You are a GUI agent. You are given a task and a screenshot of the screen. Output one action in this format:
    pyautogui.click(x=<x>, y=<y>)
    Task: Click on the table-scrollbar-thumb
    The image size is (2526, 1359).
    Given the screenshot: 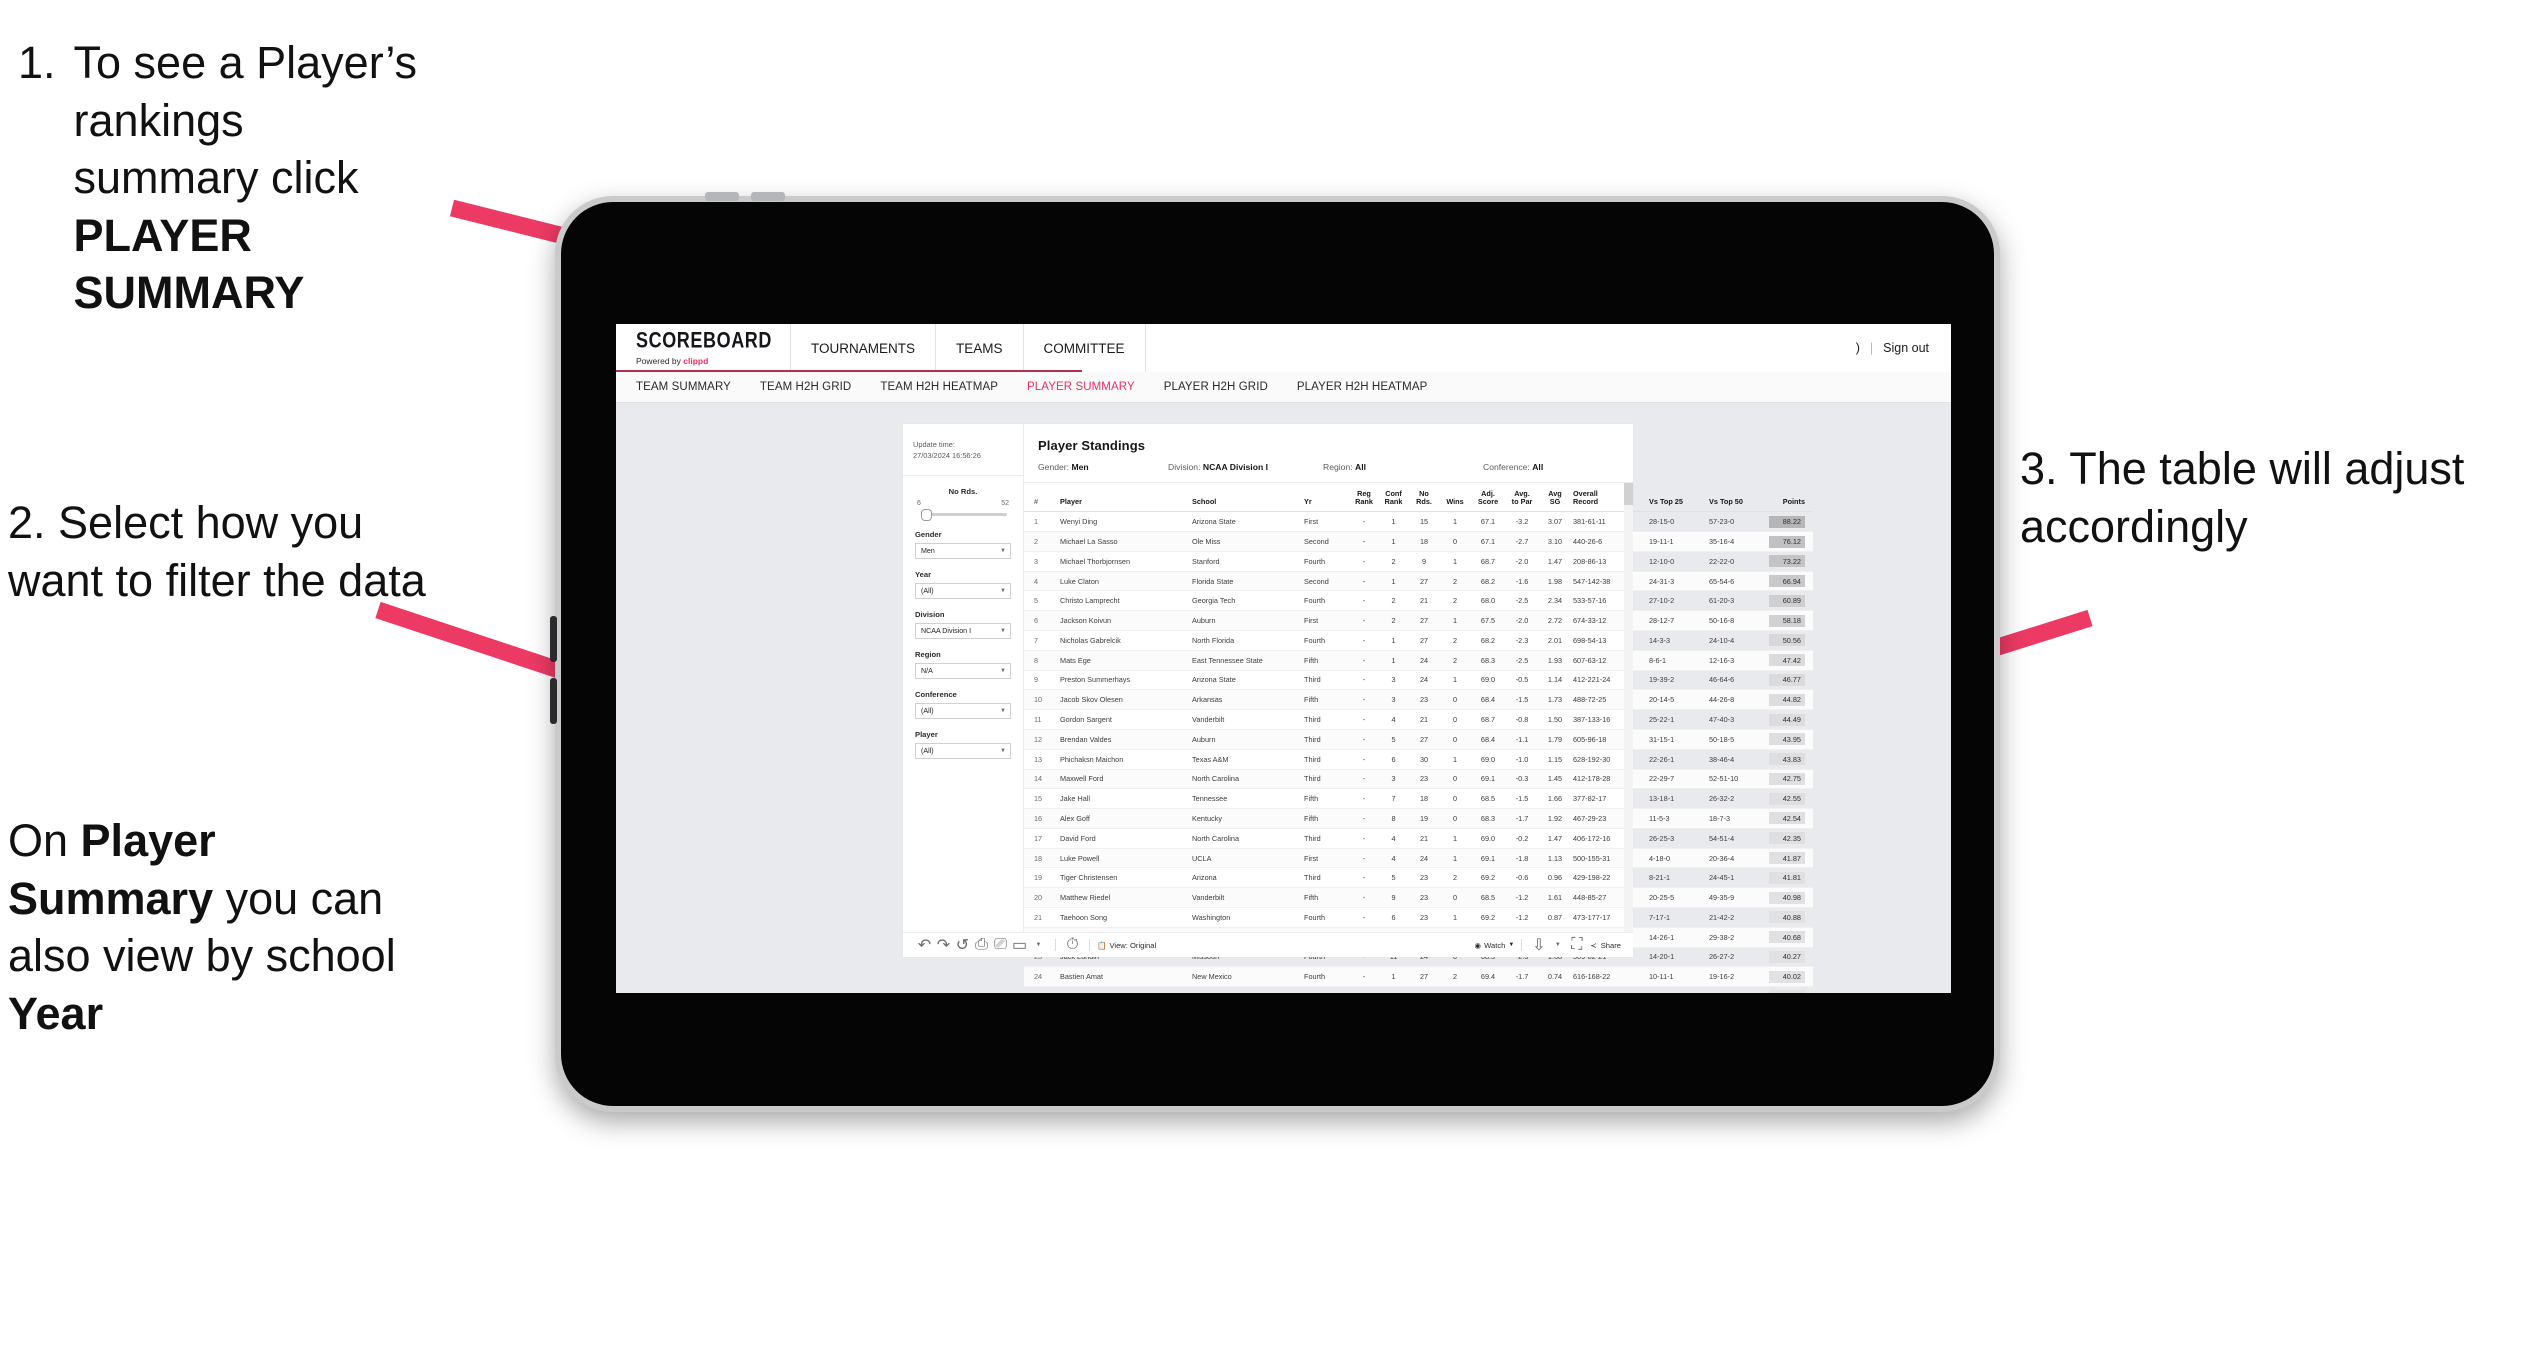 What is the action you would take?
    pyautogui.click(x=1628, y=494)
    